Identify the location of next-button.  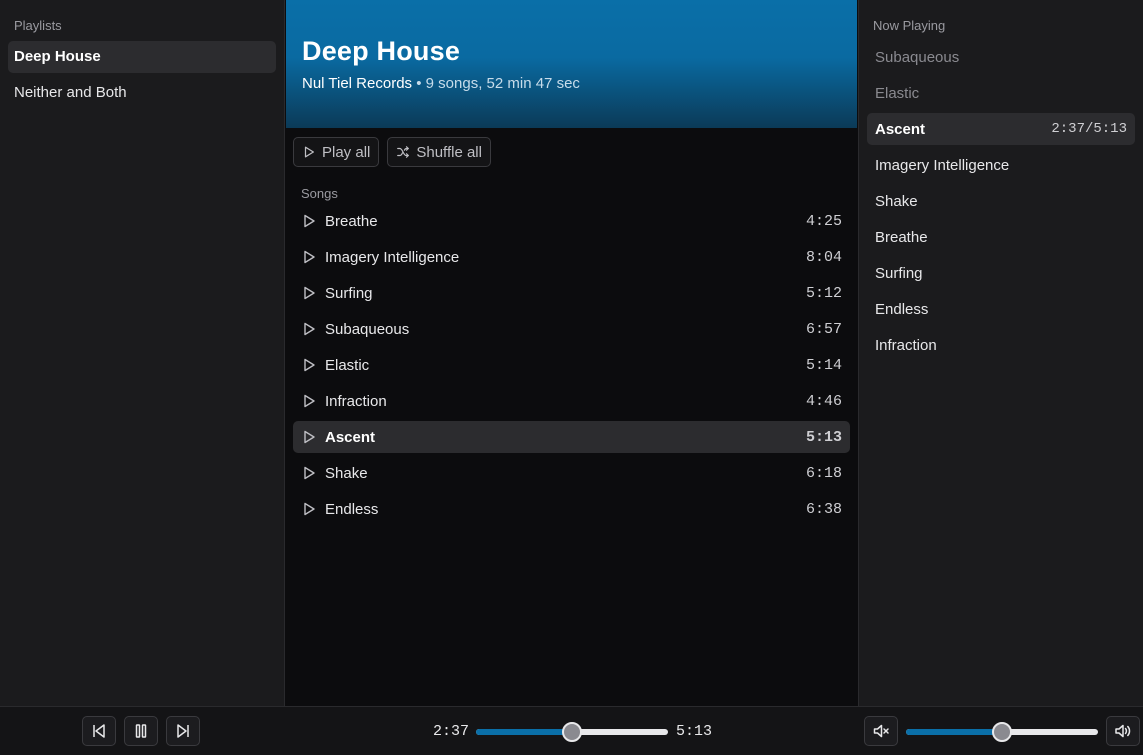
(183, 731).